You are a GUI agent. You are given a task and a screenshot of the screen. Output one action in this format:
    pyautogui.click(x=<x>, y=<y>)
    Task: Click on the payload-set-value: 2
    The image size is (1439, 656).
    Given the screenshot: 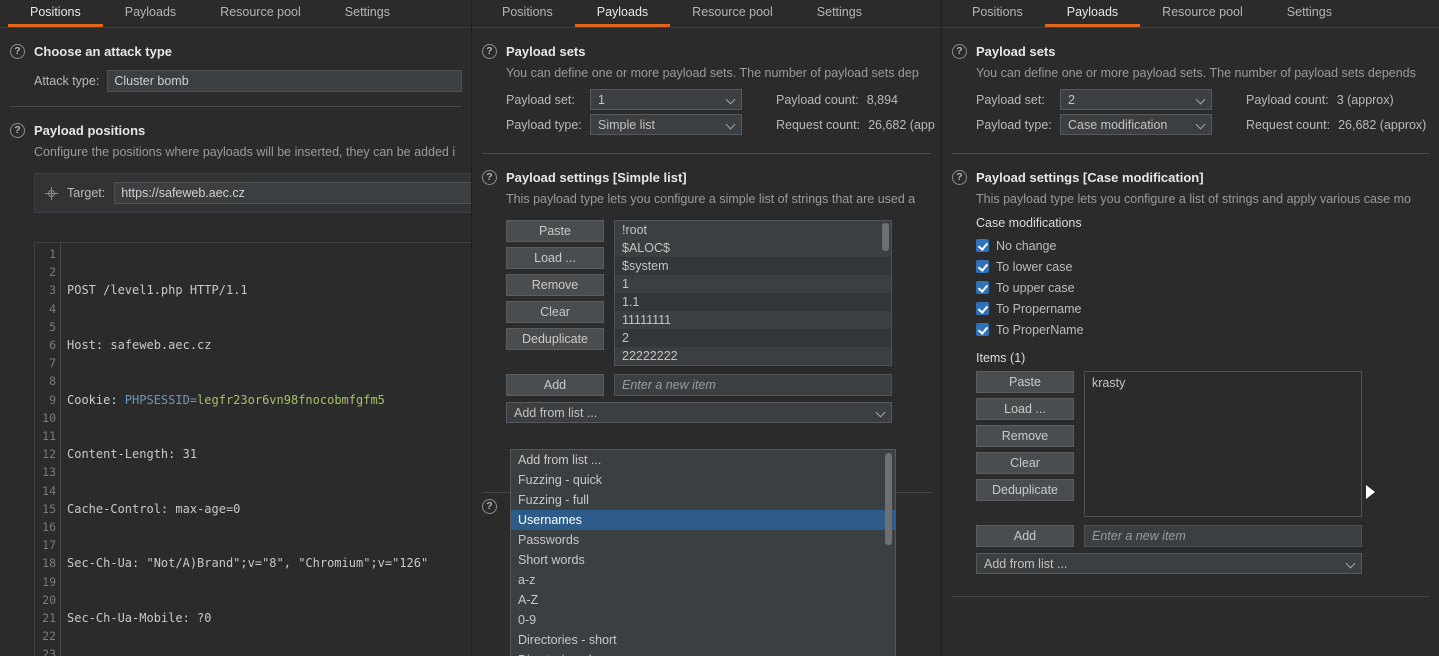 What is the action you would take?
    pyautogui.click(x=1071, y=99)
    